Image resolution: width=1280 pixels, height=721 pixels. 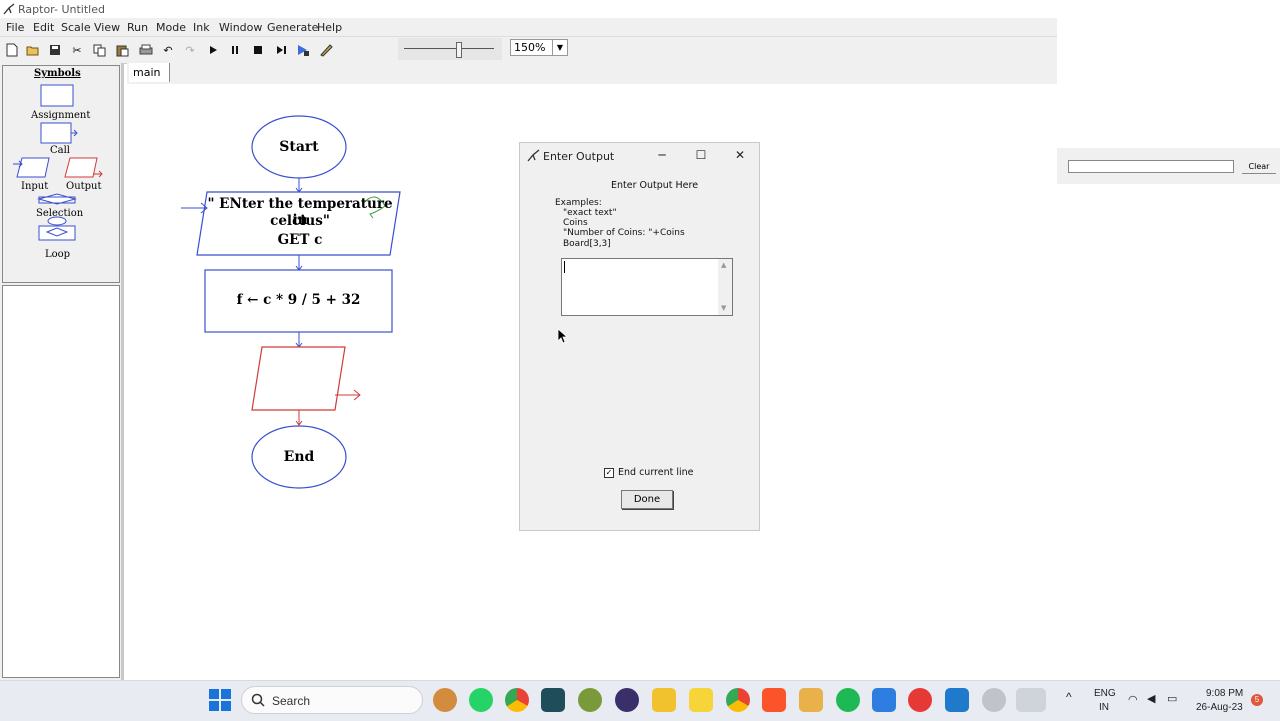 What do you see at coordinates (76, 27) in the screenshot?
I see `menu-scale: Scale` at bounding box center [76, 27].